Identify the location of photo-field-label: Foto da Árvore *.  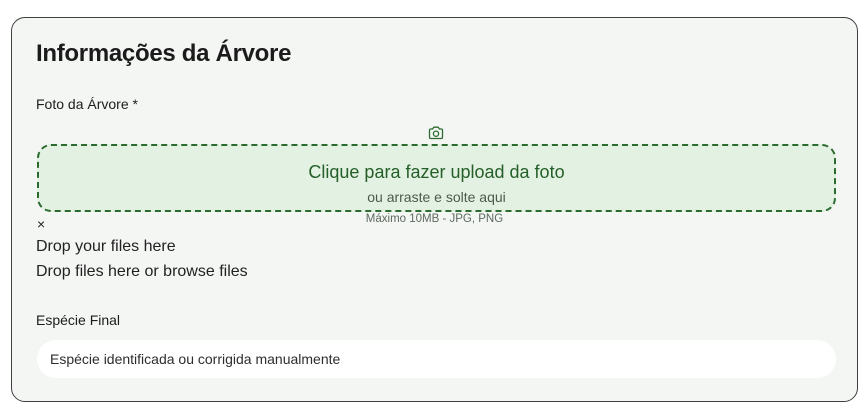
(87, 104).